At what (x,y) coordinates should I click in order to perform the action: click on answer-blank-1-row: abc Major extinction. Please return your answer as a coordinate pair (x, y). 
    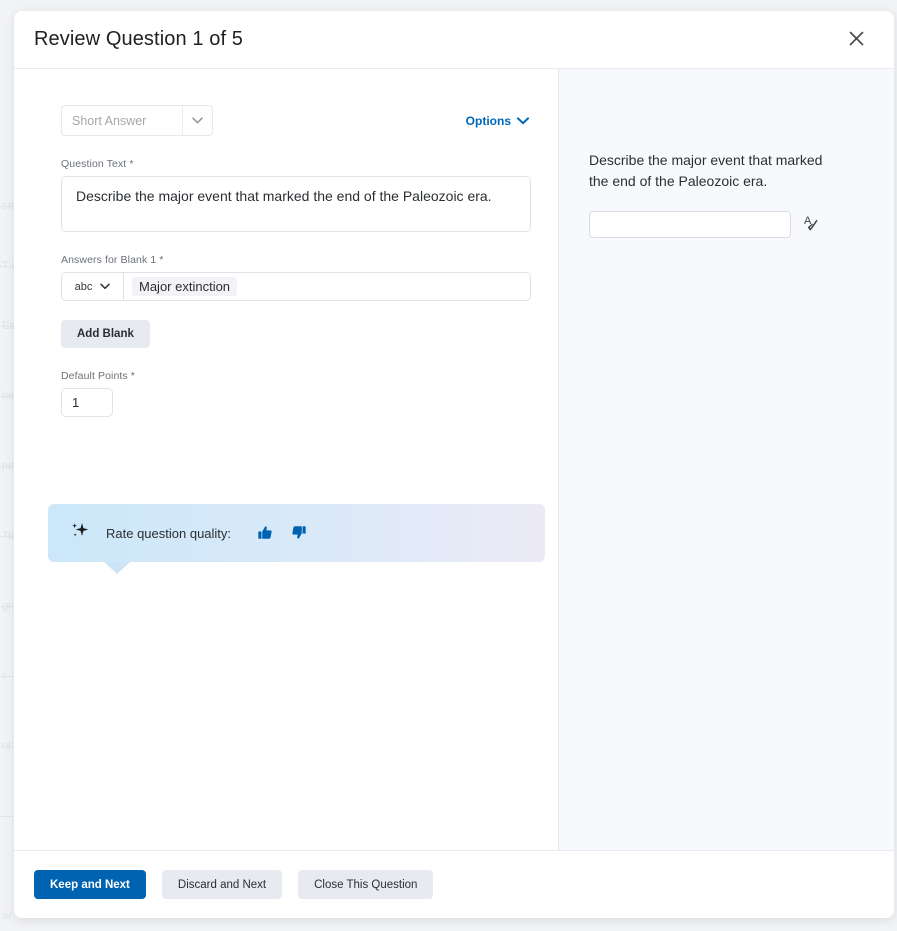
    Looking at the image, I should click on (296, 286).